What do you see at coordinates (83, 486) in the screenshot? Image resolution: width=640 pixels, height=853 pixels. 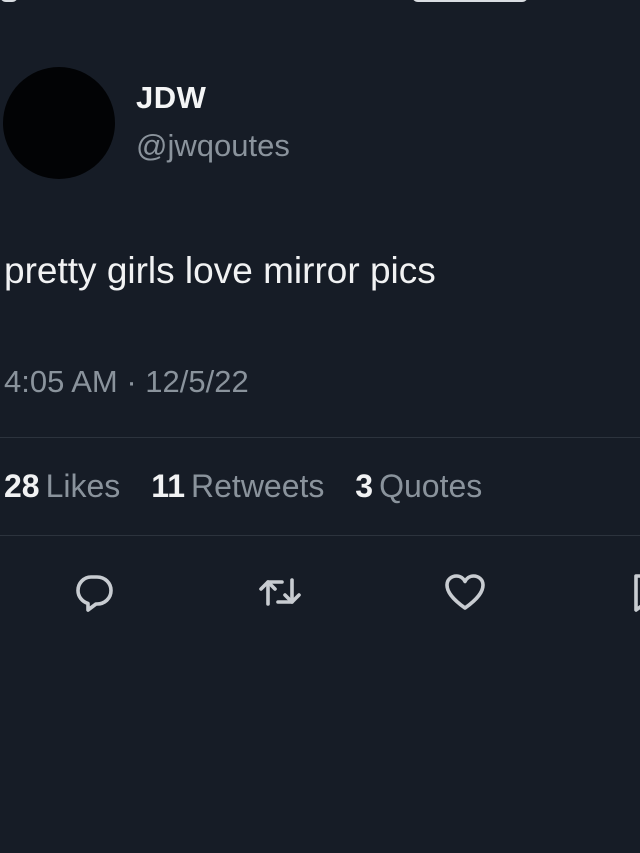 I see `likes-label: Likes` at bounding box center [83, 486].